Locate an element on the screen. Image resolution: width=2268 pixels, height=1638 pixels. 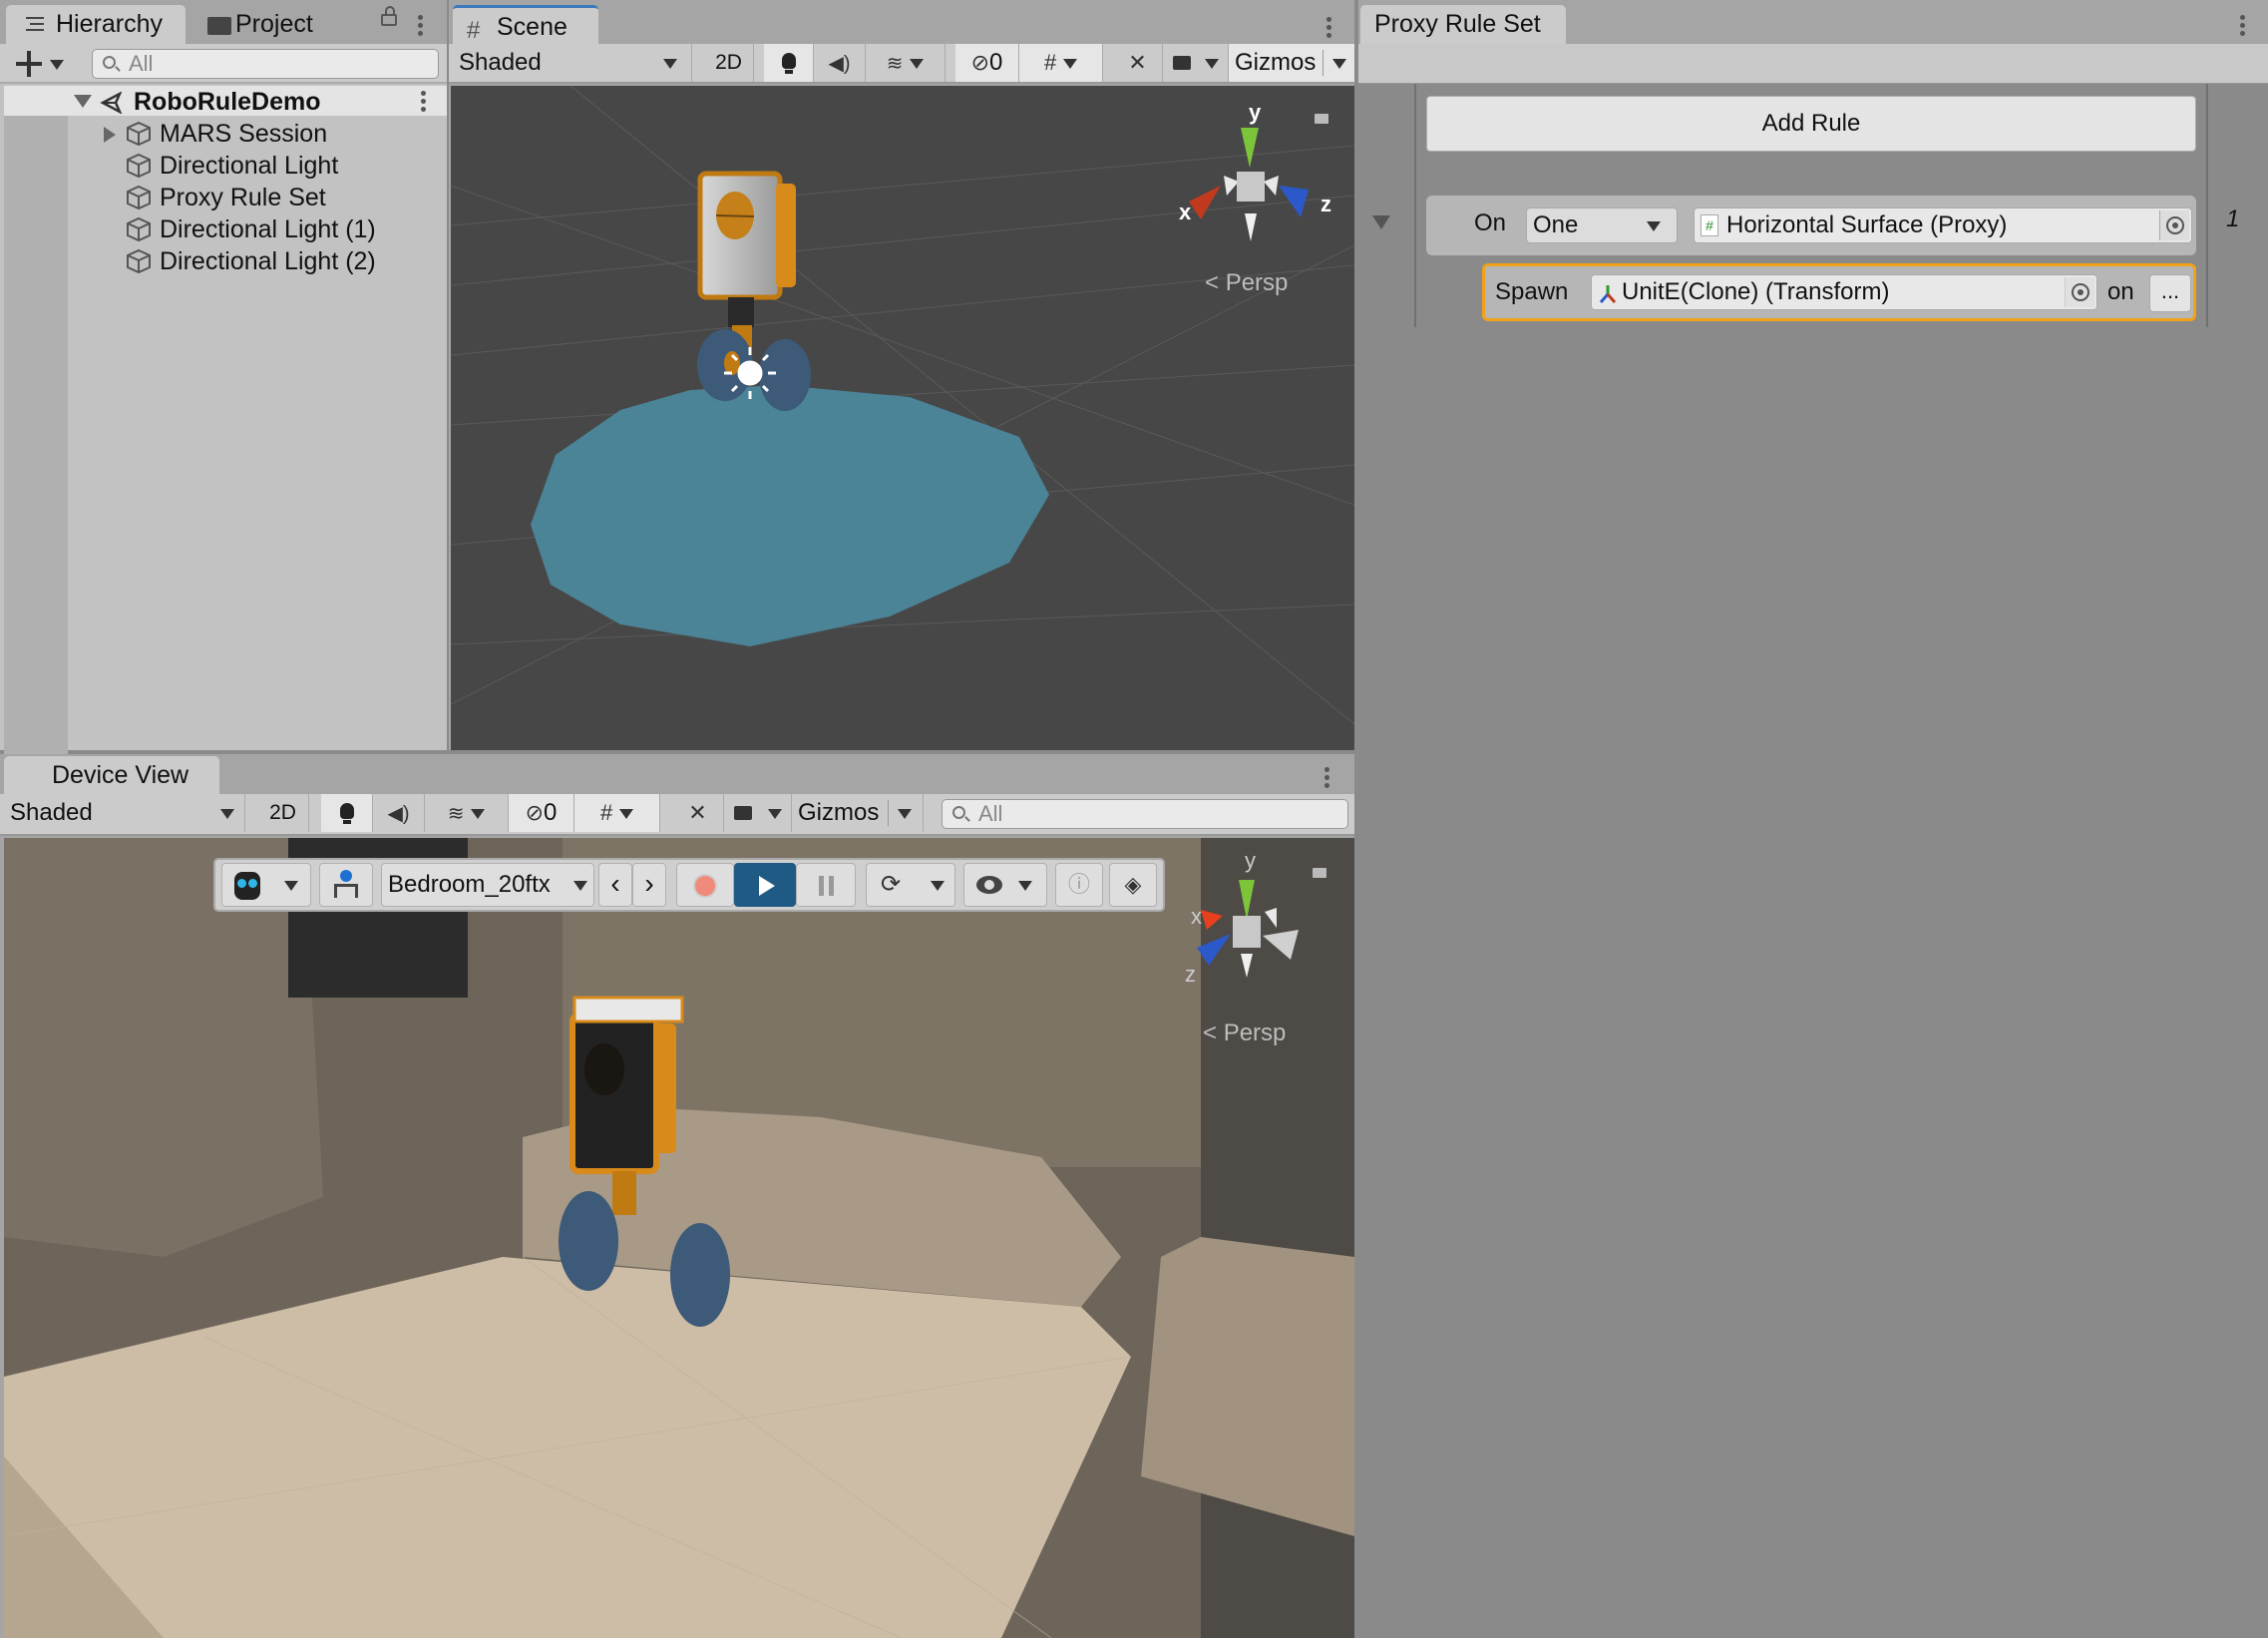
on-suffix-label: on is located at coordinates (2120, 291).